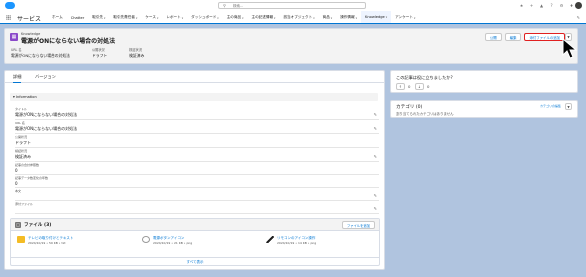 The height and width of the screenshot is (277, 586). What do you see at coordinates (8, 17) in the screenshot?
I see `app-launcher-icon` at bounding box center [8, 17].